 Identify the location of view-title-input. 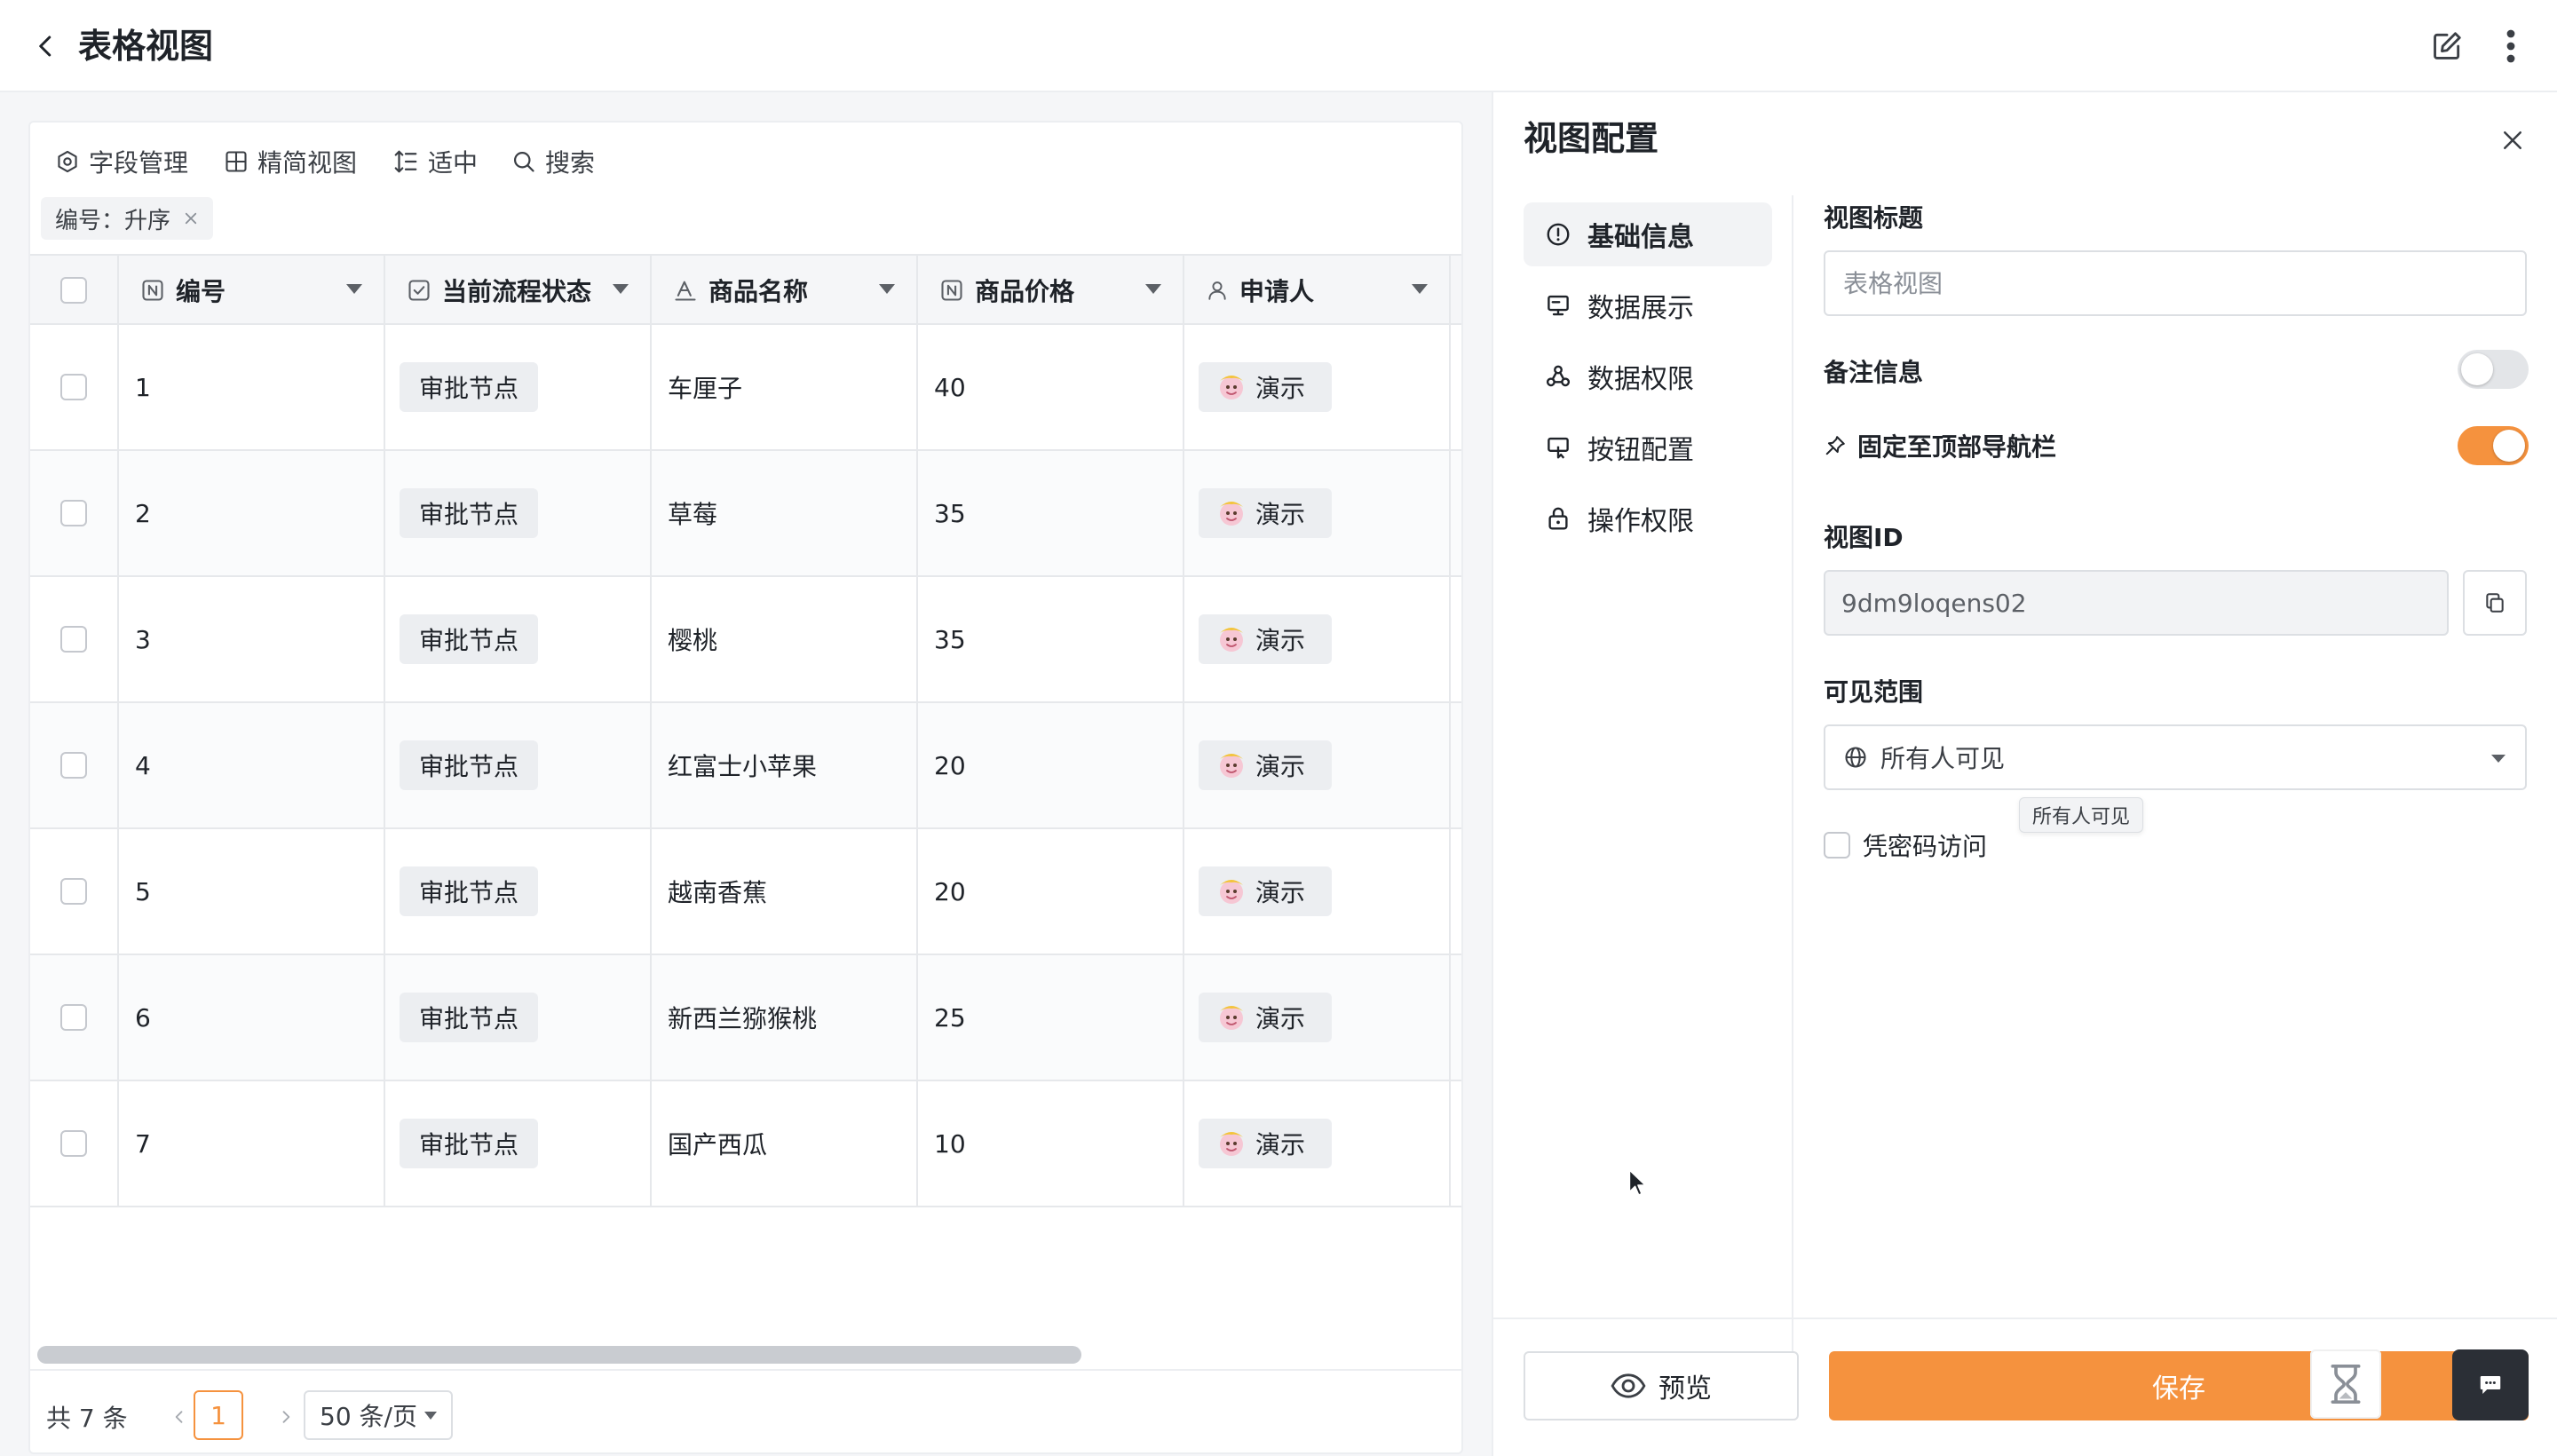
(2175, 283).